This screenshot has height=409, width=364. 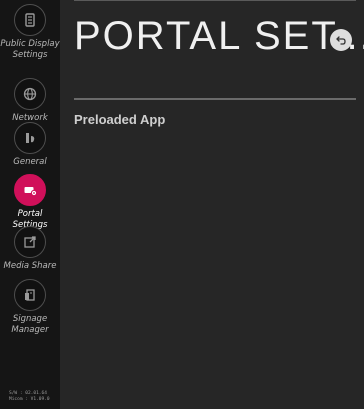 I want to click on back-button, so click(x=341, y=40).